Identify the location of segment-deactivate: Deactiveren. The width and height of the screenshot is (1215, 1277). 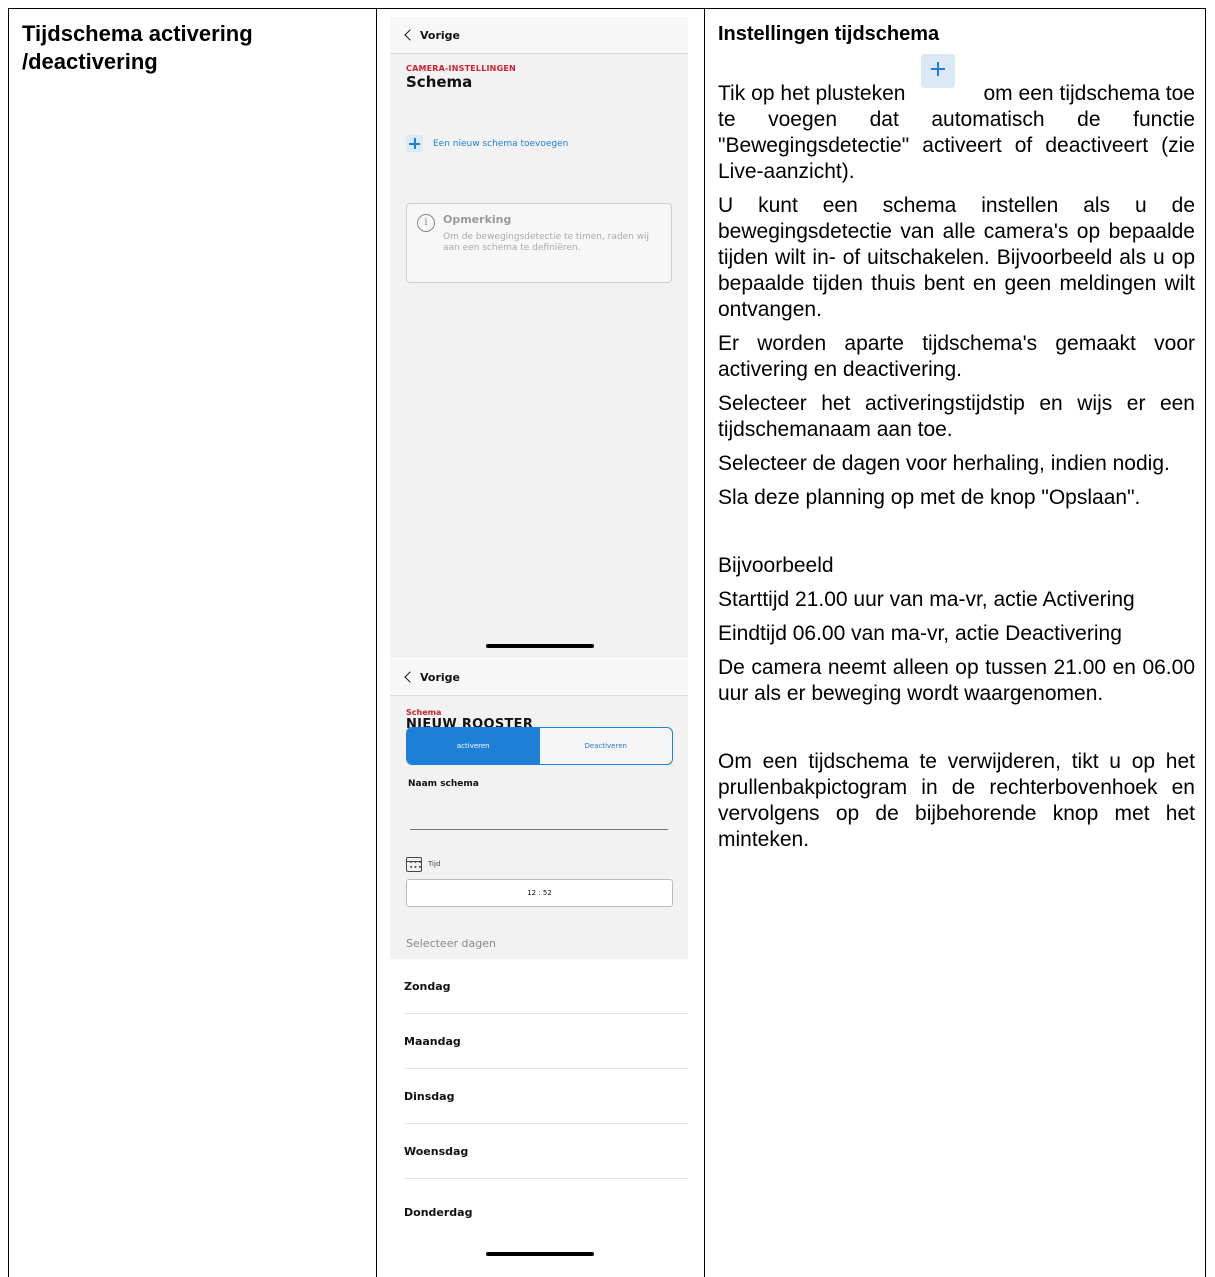
(606, 746).